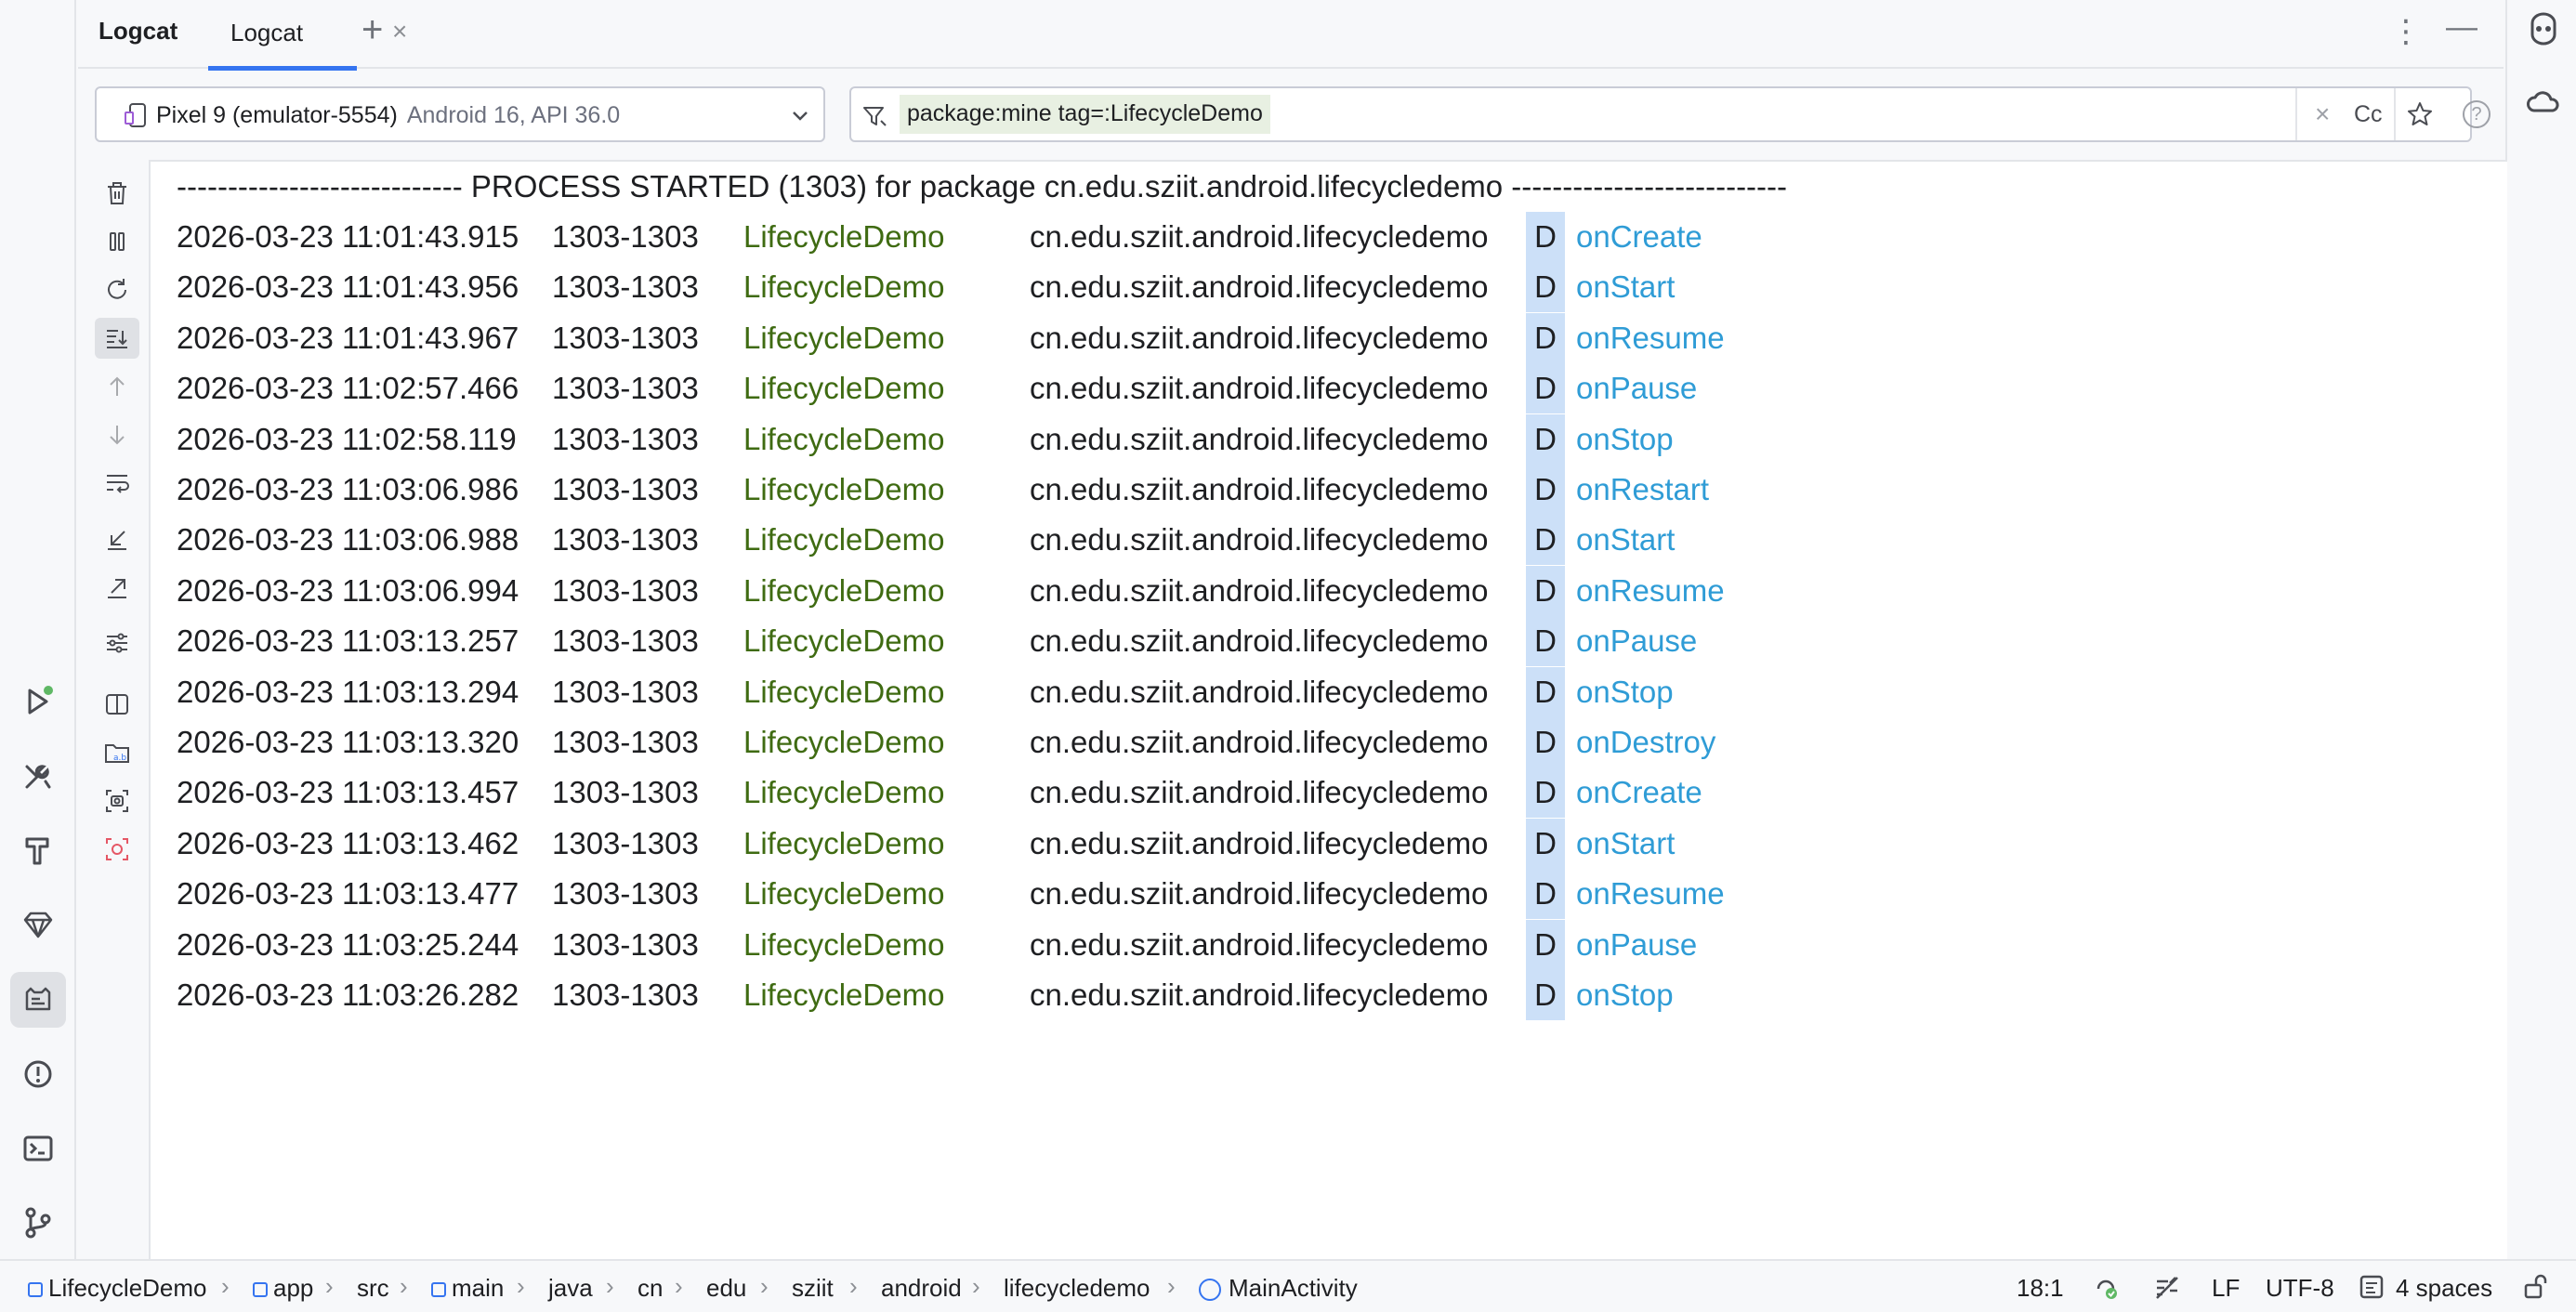  Describe the element at coordinates (117, 752) in the screenshot. I see `device-file-button: a.b` at that location.